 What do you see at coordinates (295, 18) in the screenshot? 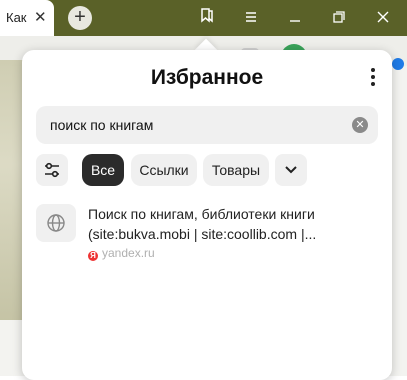
I see `minimize-icon` at bounding box center [295, 18].